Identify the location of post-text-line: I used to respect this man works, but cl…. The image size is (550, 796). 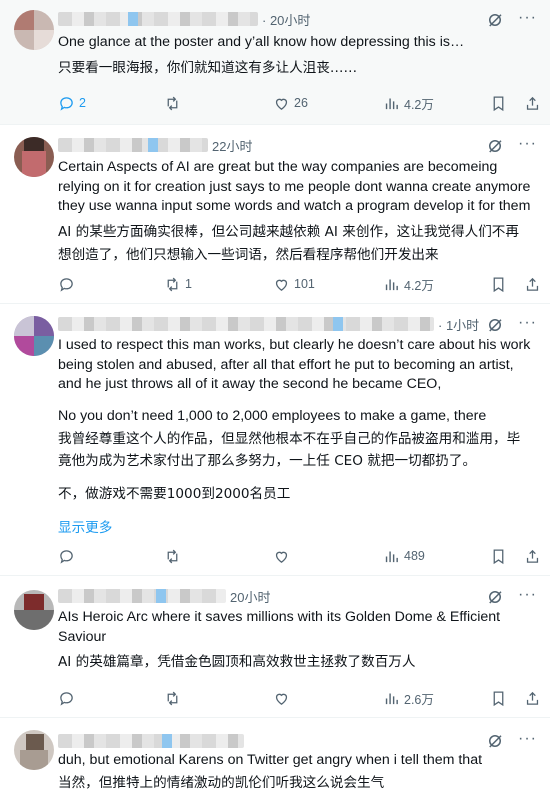
(294, 345).